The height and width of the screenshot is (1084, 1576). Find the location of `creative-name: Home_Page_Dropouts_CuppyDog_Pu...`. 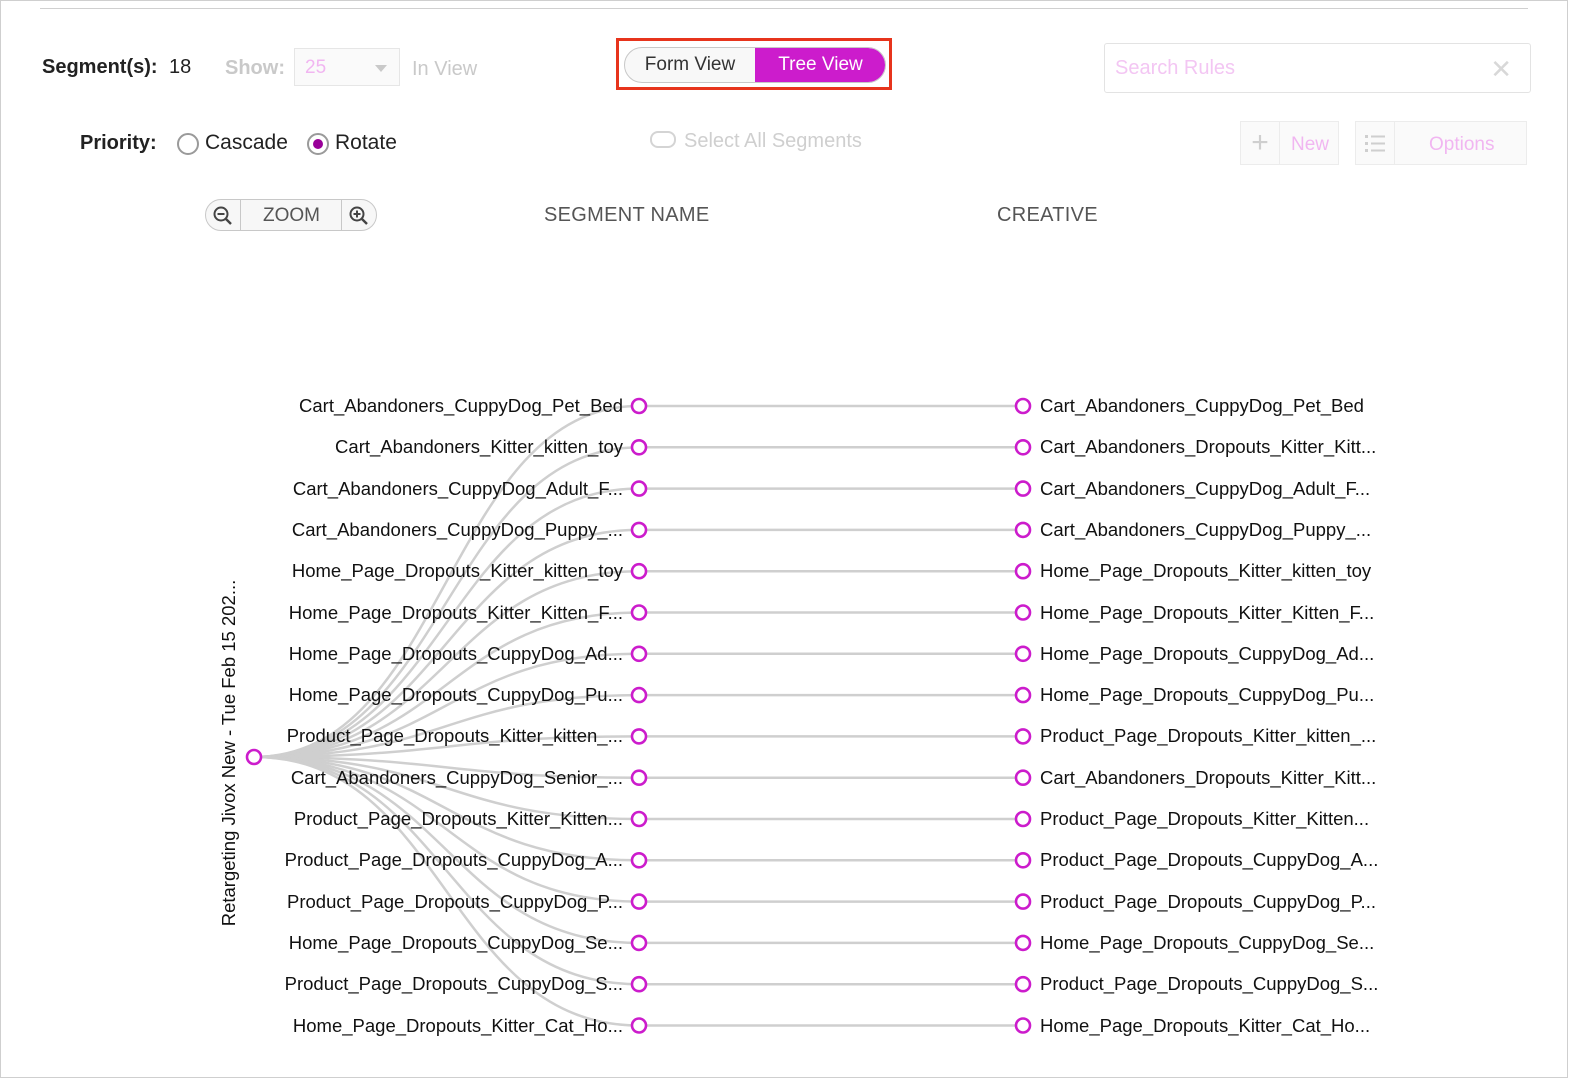

creative-name: Home_Page_Dropouts_CuppyDog_Pu... is located at coordinates (1207, 695).